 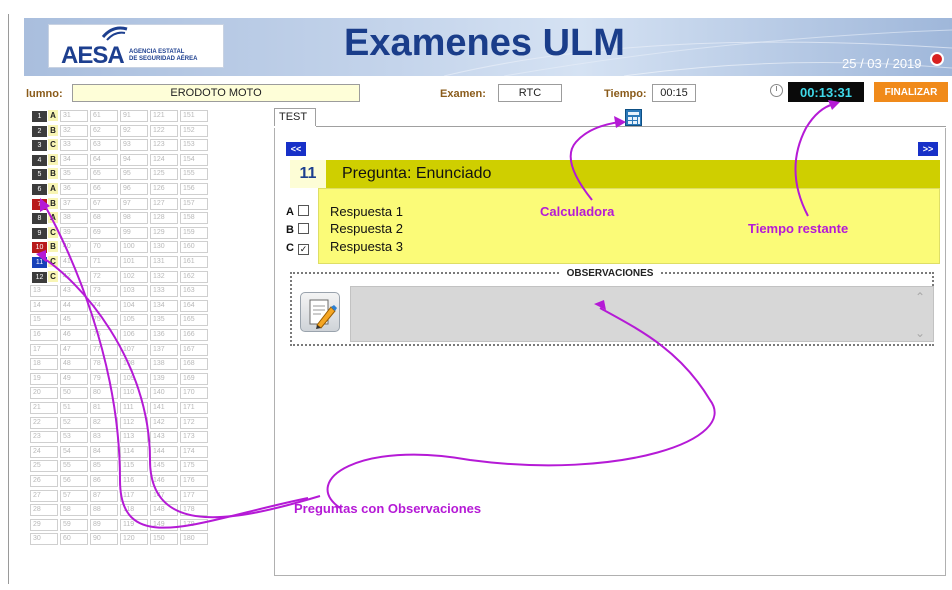 I want to click on question-cell: 126, so click(x=164, y=189).